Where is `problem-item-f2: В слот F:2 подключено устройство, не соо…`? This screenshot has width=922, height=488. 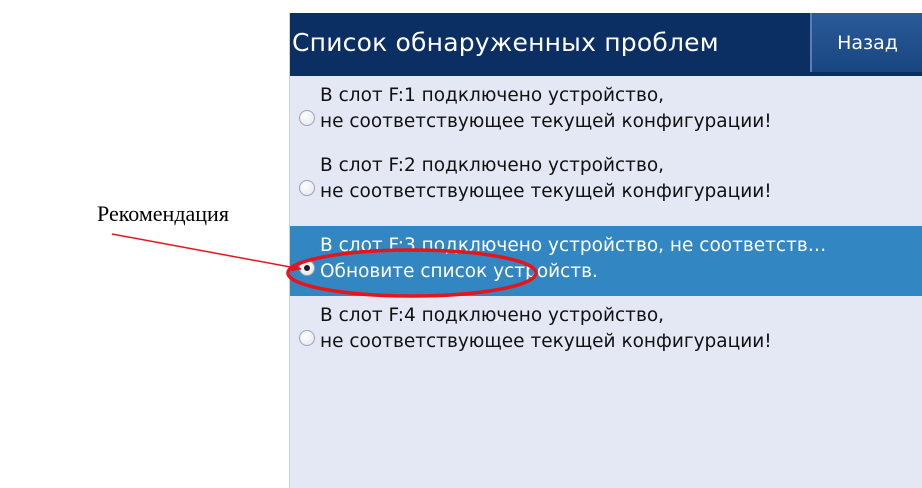
problem-item-f2: В слот F:2 подключено устройство, не соо… is located at coordinates (606, 181).